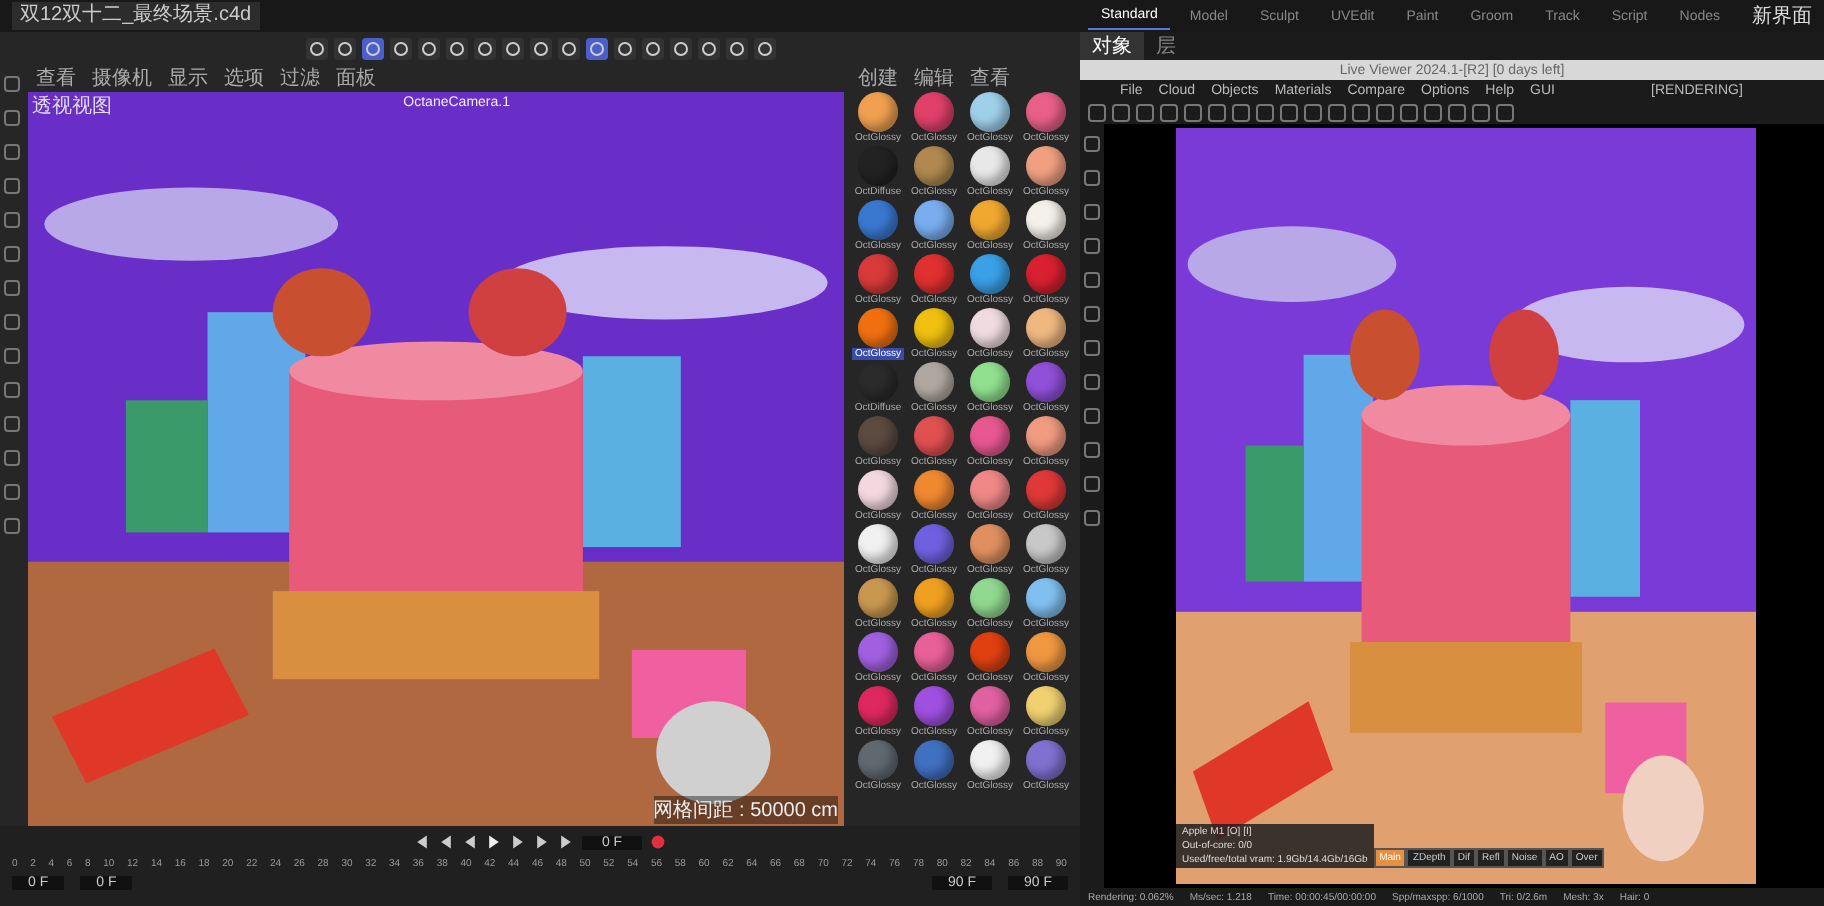 Image resolution: width=1824 pixels, height=906 pixels. I want to click on file-tab: 双12双十二_最终场景.c4d, so click(136, 16).